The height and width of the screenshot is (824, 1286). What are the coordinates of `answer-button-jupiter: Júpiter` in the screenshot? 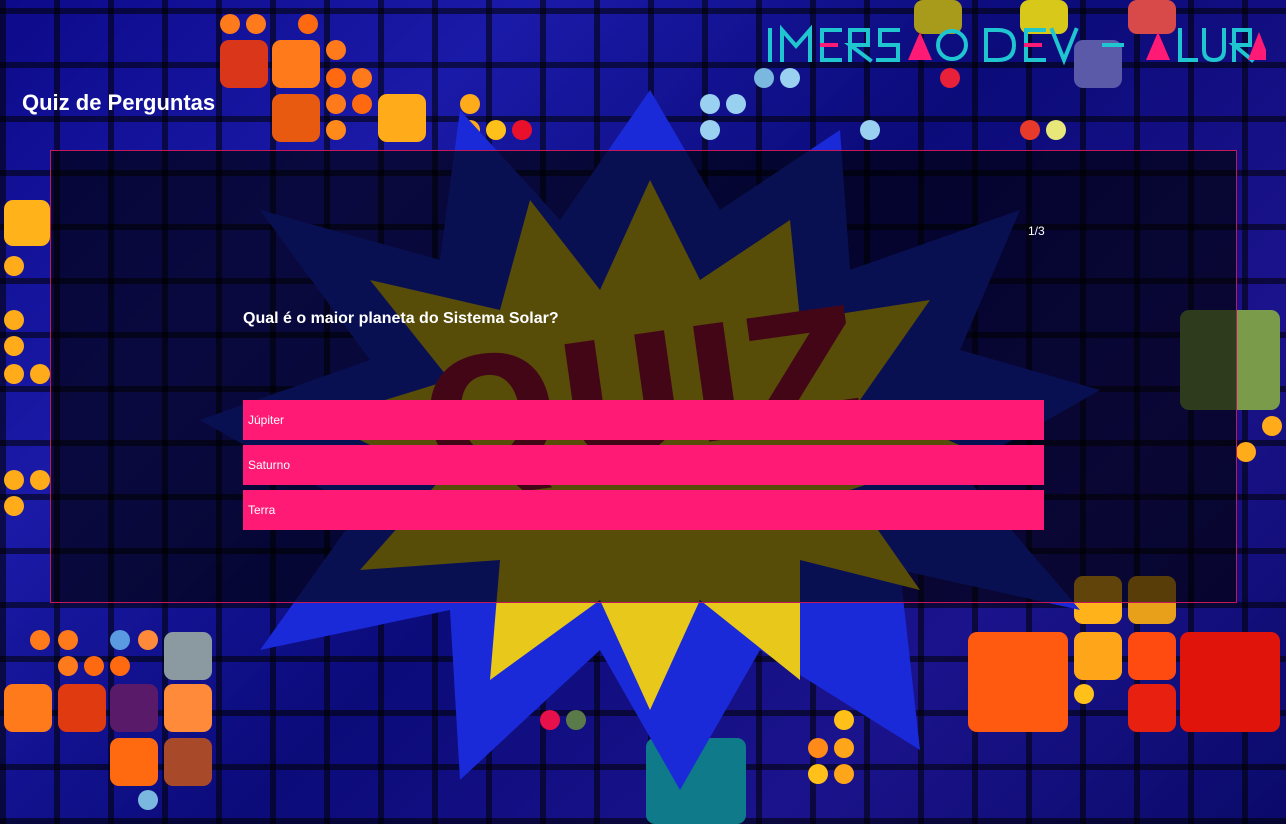 It's located at (643, 420).